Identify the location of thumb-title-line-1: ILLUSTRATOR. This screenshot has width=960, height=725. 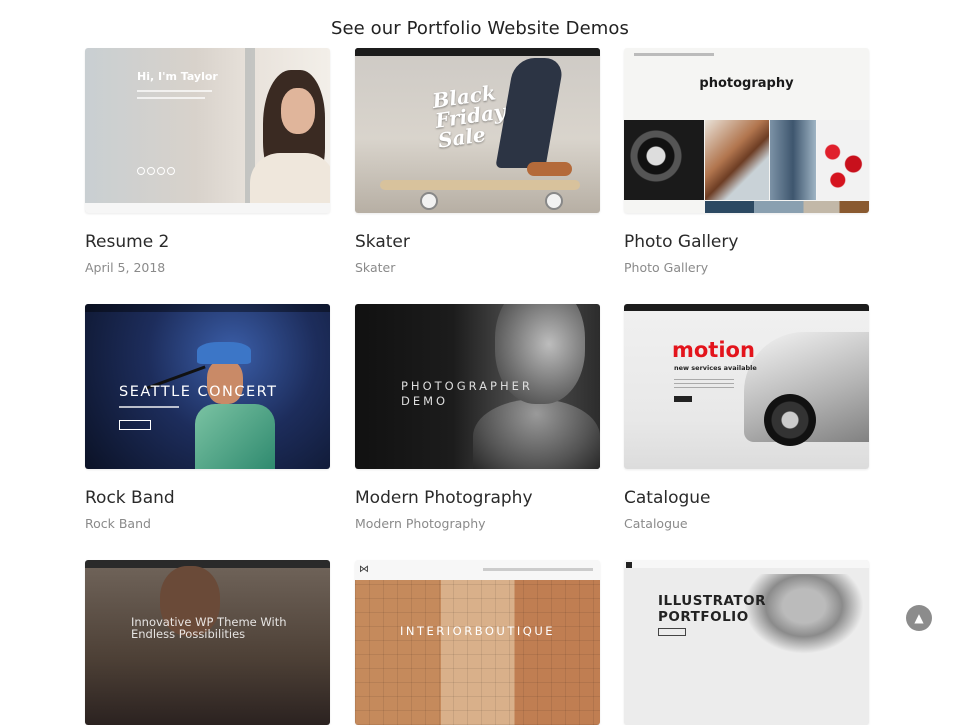
(712, 601).